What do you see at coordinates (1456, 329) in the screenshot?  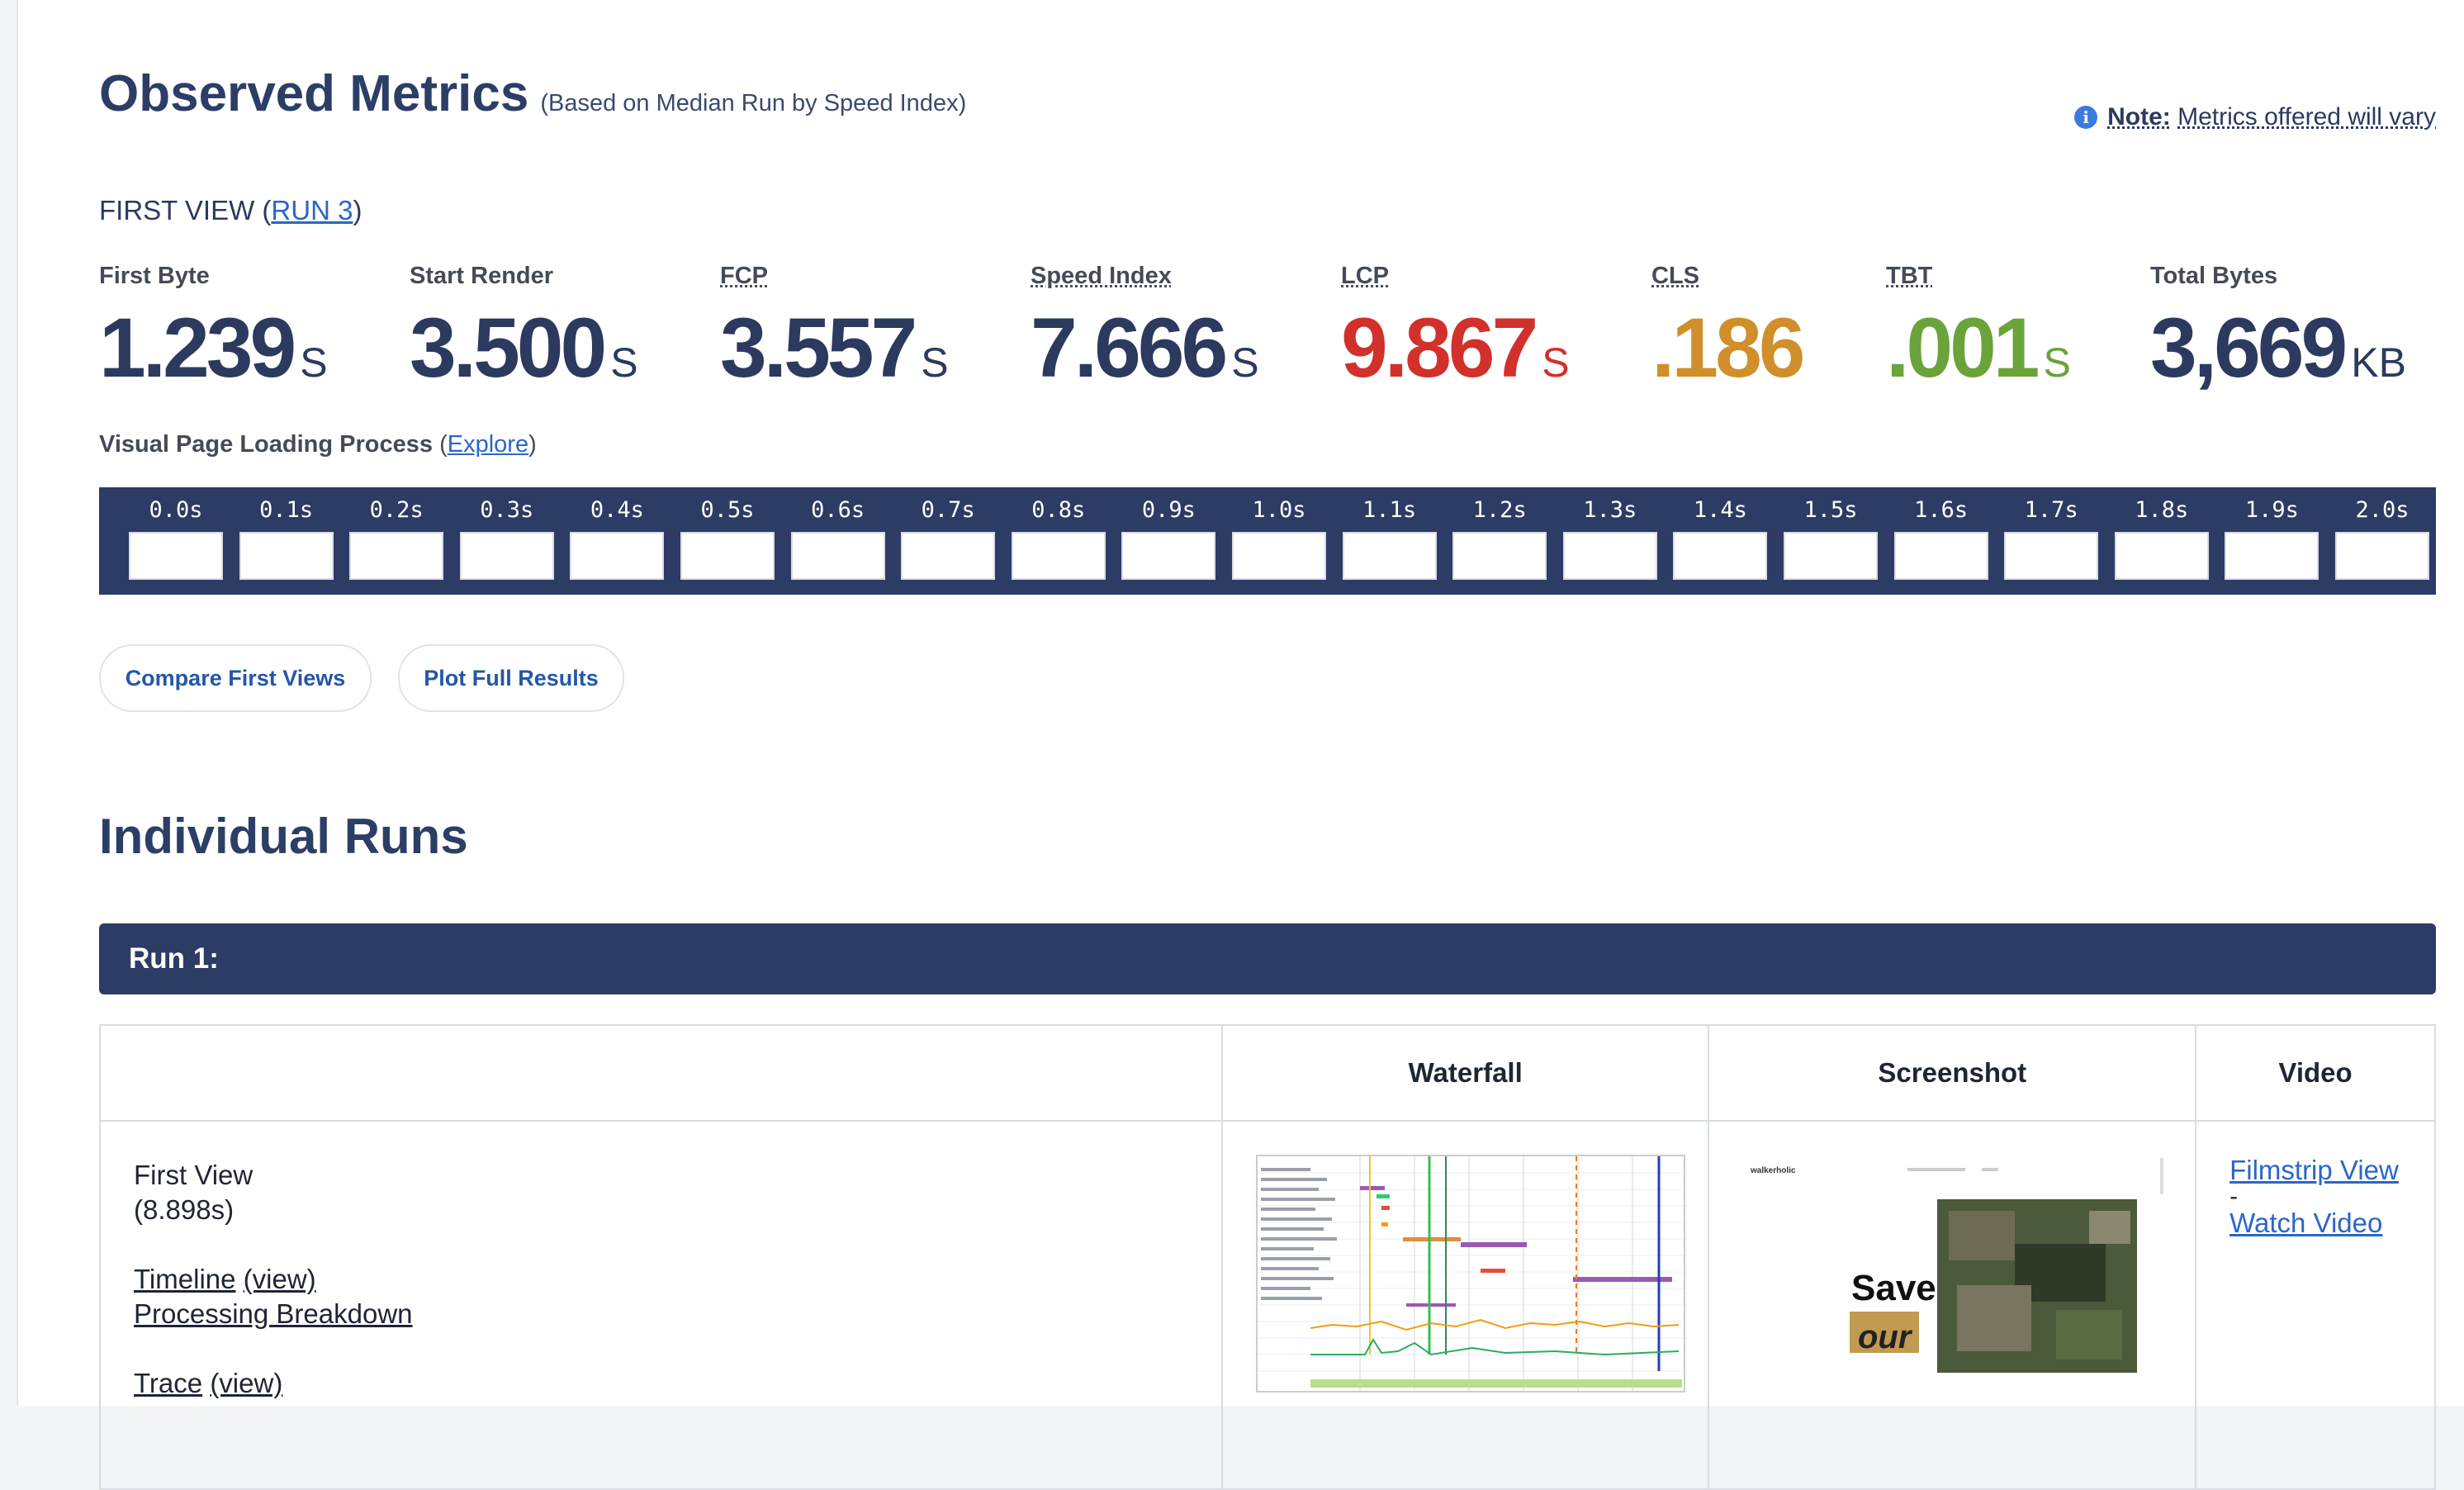 I see `metric-lcp: LCP 9.867 S` at bounding box center [1456, 329].